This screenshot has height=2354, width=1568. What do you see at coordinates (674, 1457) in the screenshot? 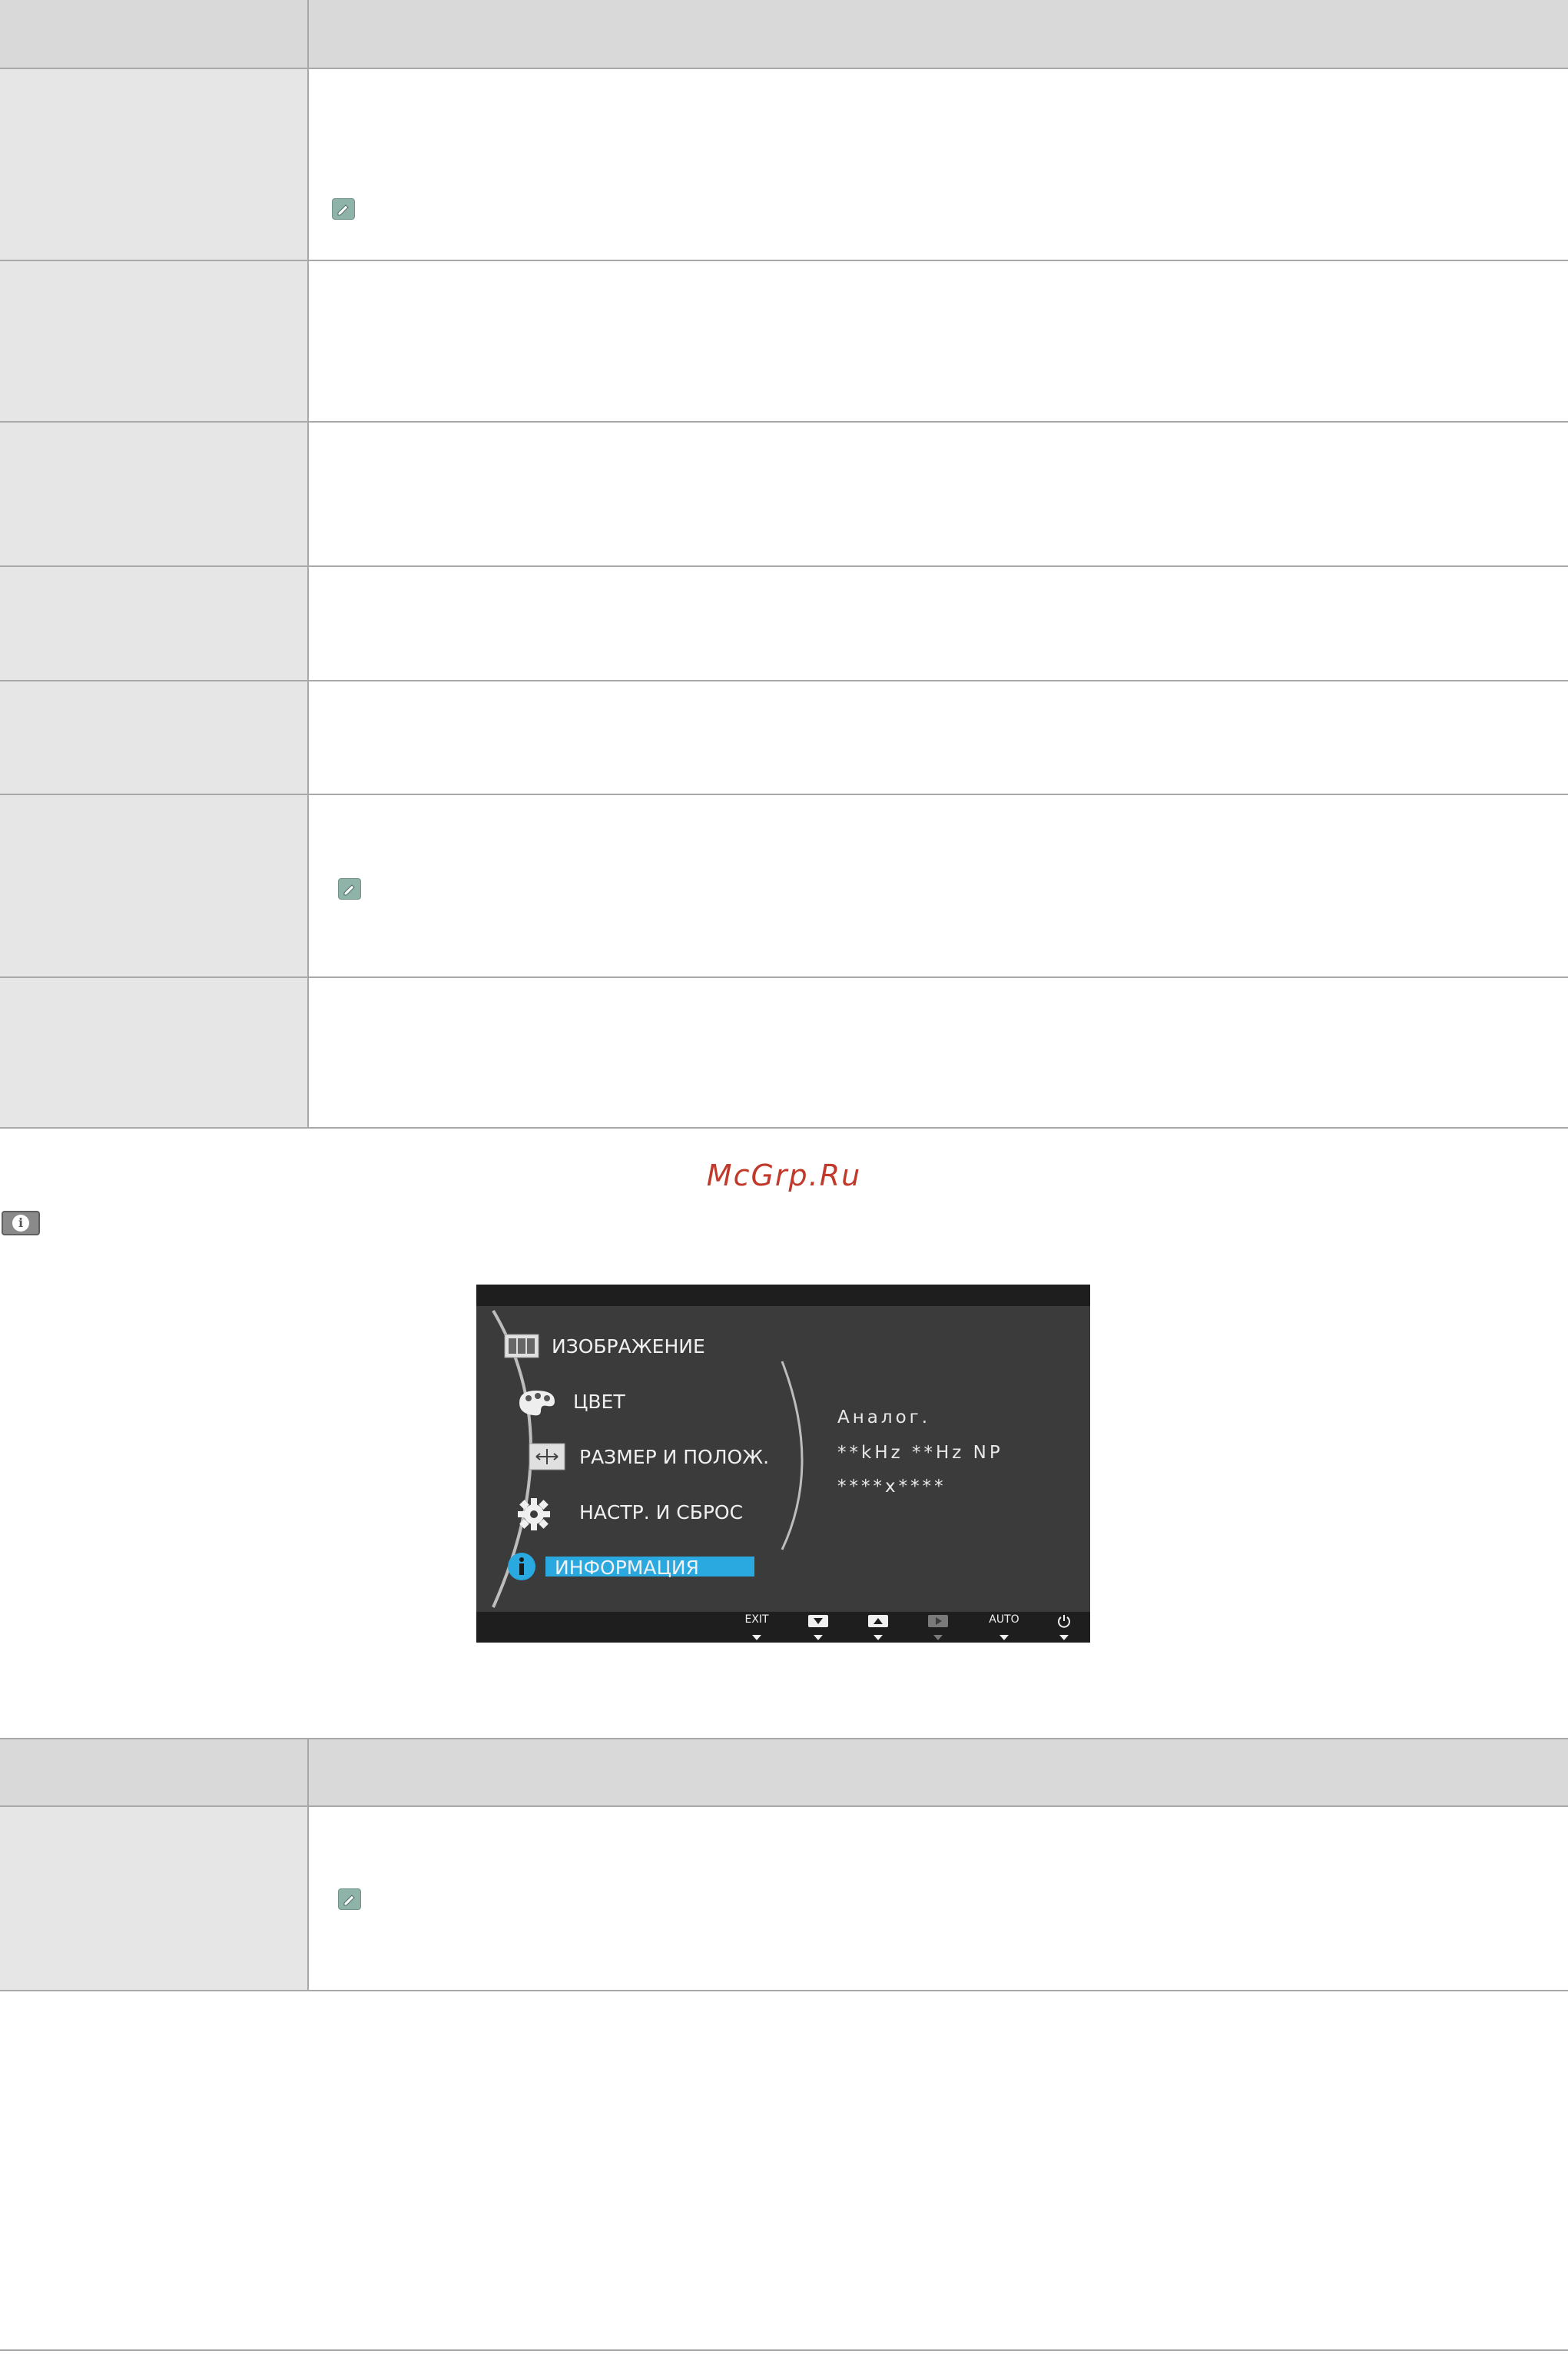
I see `osd-menu-item-size-position: РАЗМЕР И ПОЛОЖ.` at bounding box center [674, 1457].